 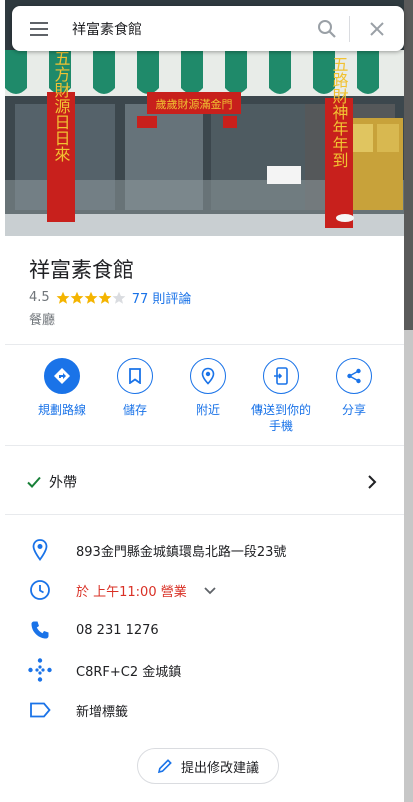 I want to click on phone-row: 08 231 1276, so click(x=204, y=630).